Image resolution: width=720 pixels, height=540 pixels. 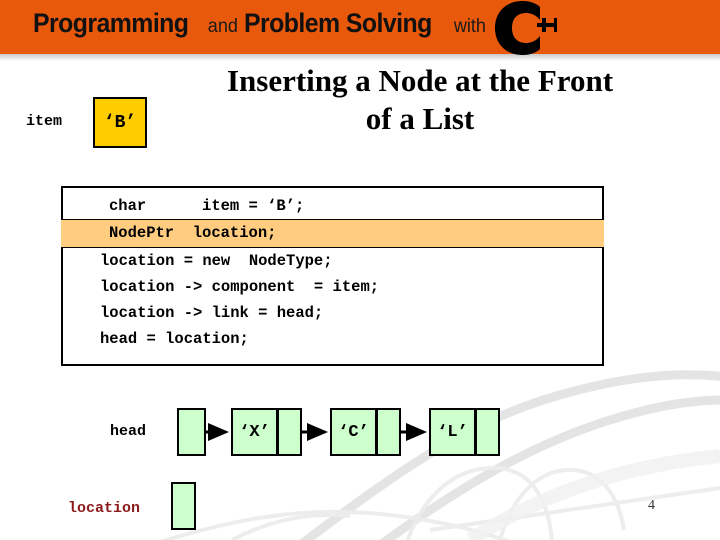 What do you see at coordinates (469, 26) in the screenshot?
I see `banner-word-with: with` at bounding box center [469, 26].